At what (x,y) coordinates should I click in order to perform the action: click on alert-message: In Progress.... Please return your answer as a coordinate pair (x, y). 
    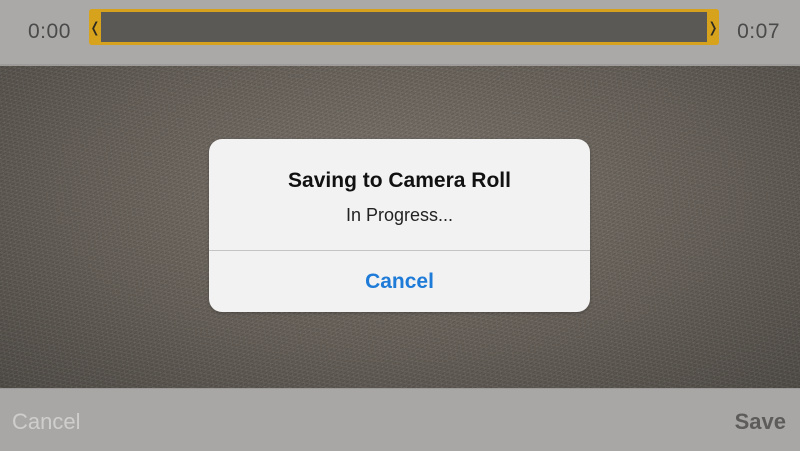
    Looking at the image, I should click on (399, 215).